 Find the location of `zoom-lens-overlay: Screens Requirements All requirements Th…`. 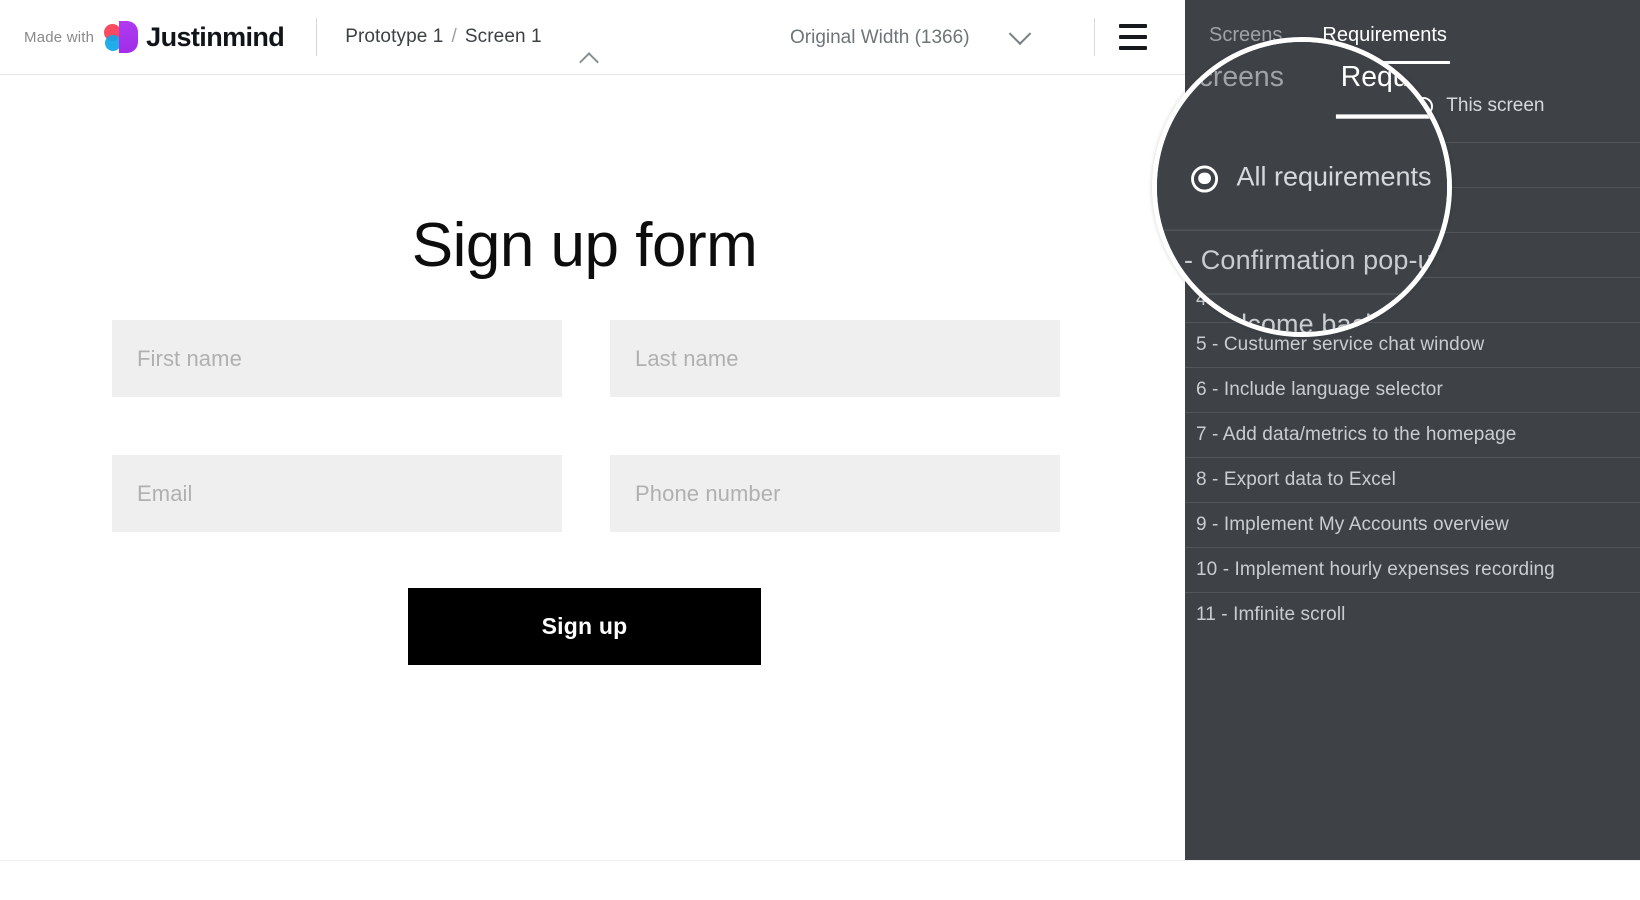

zoom-lens-overlay: Screens Requirements All requirements Th… is located at coordinates (1302, 187).